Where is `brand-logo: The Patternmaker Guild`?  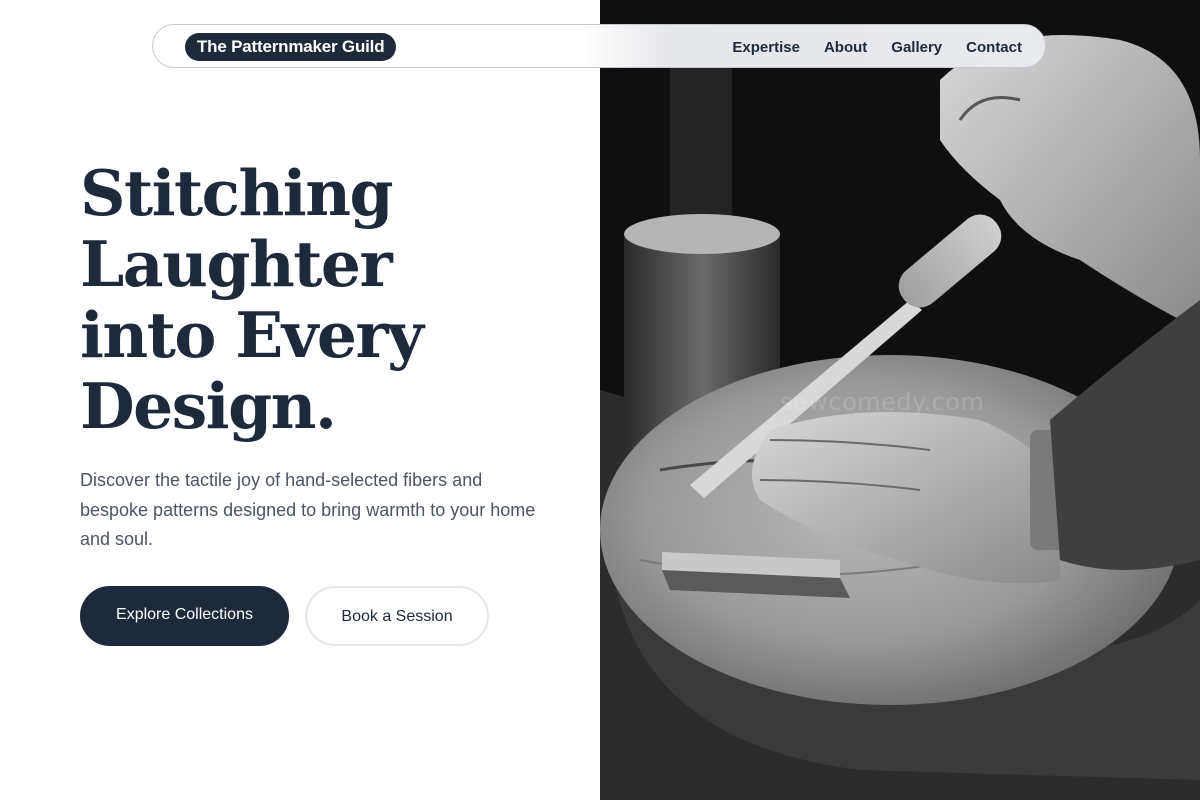
brand-logo: The Patternmaker Guild is located at coordinates (291, 47).